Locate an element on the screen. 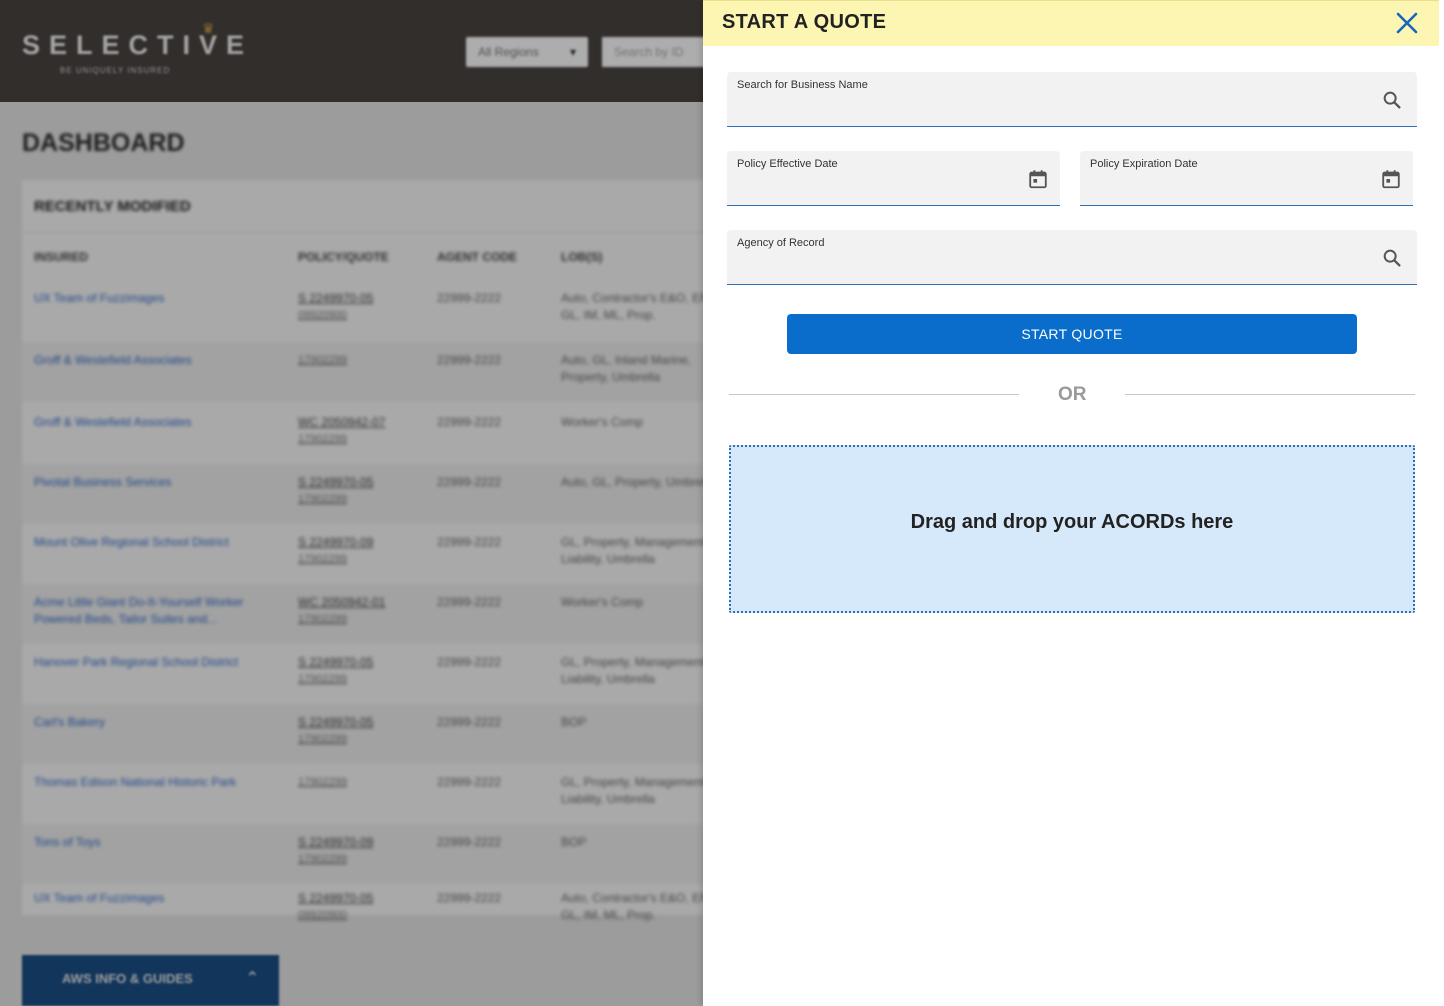 Image resolution: width=1444 pixels, height=1006 pixels. dropzone-label: Drag and drop your ACORDs here is located at coordinates (1072, 522).